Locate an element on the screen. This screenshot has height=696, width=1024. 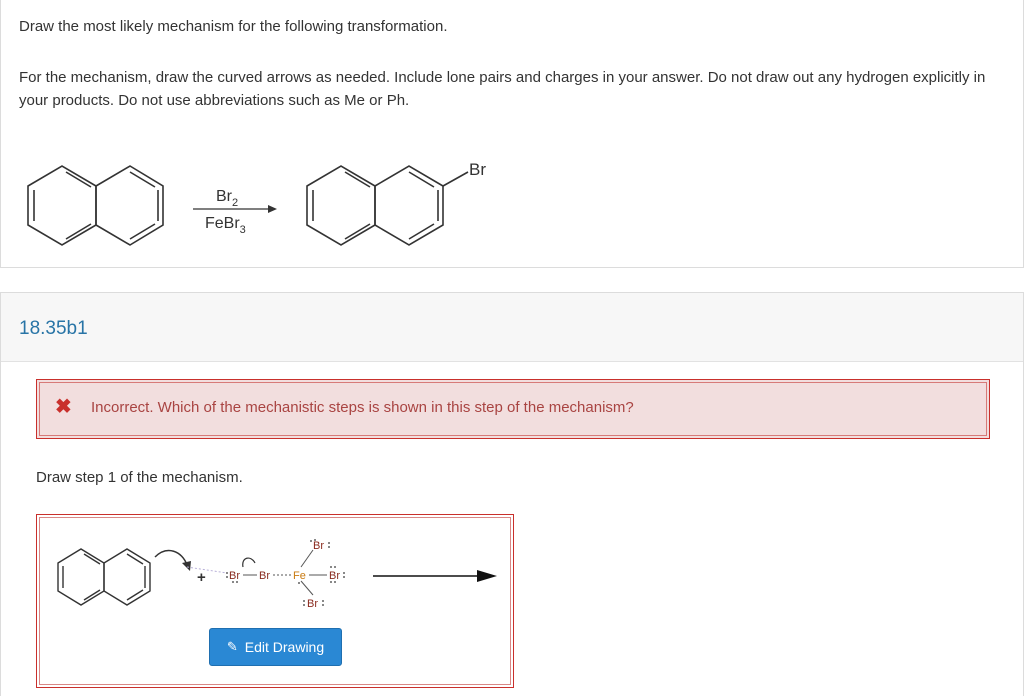
reactant-naphthalene is located at coordinates (95, 205).